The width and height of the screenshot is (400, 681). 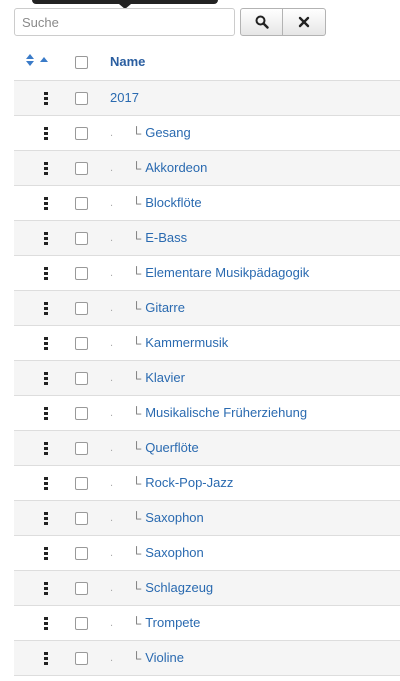 I want to click on select-all-checkbox, so click(x=81, y=63).